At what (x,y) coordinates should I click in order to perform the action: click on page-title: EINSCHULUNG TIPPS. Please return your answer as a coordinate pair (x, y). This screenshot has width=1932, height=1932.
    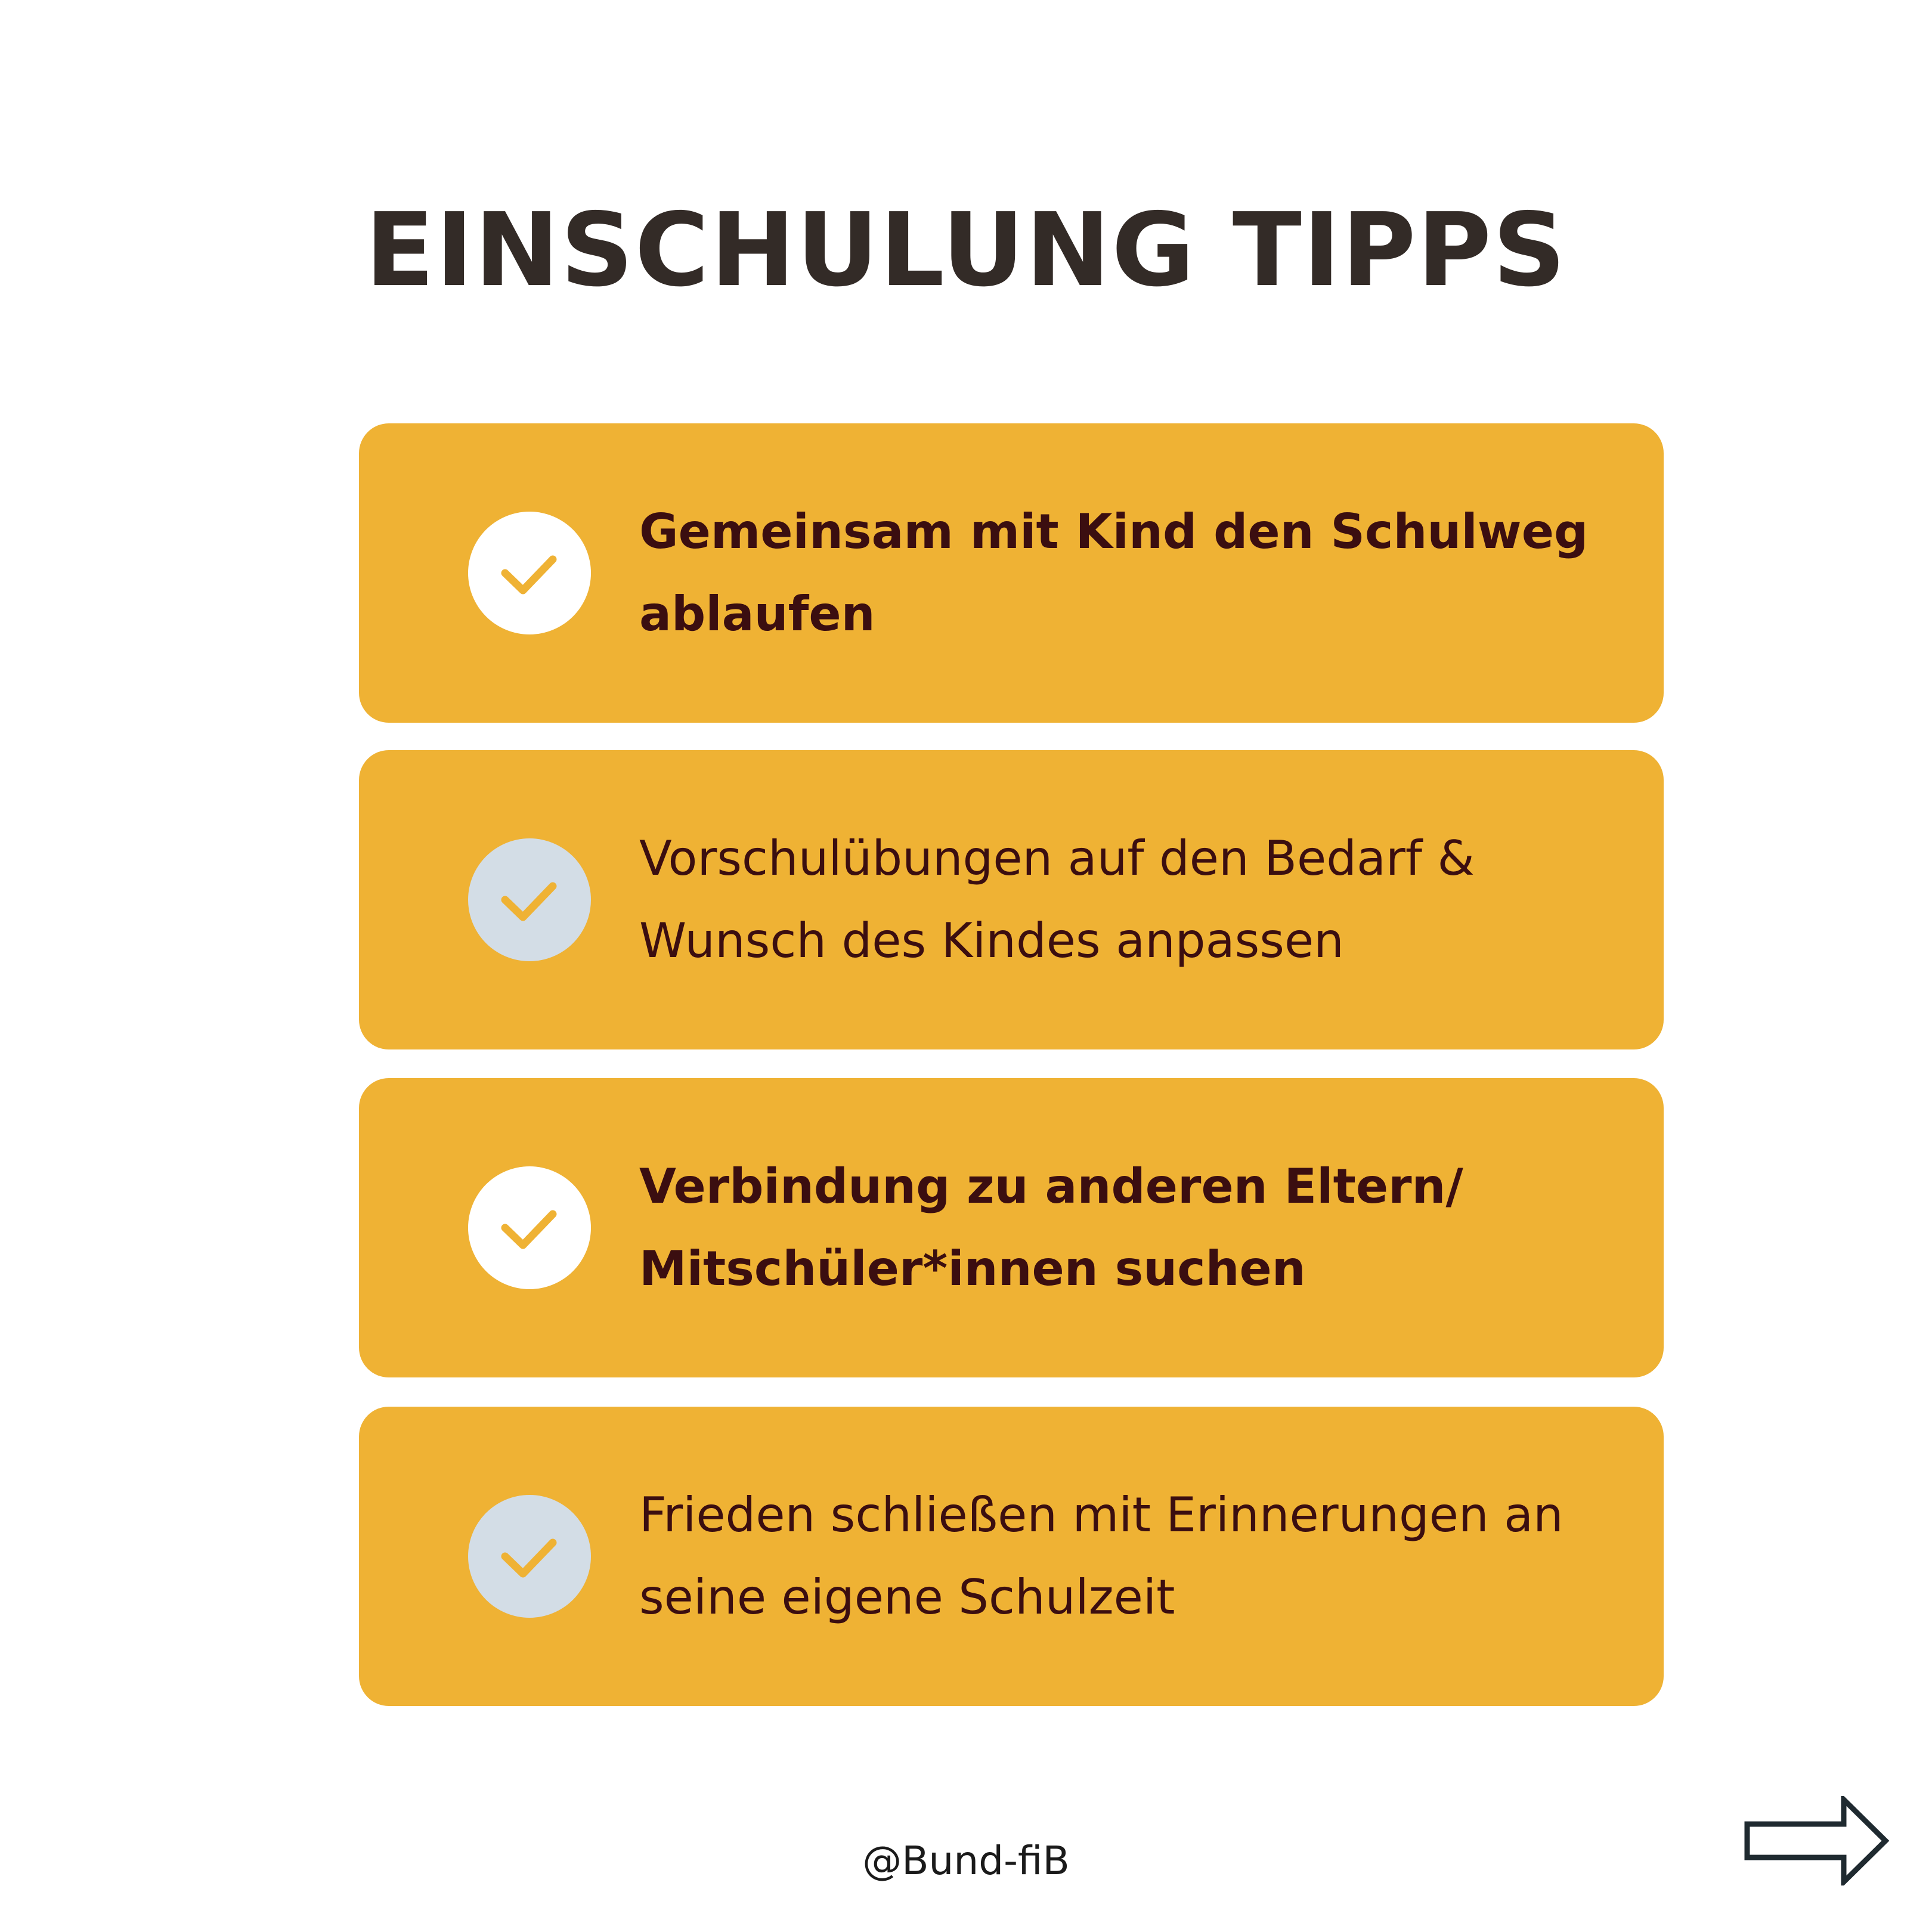
    Looking at the image, I should click on (966, 250).